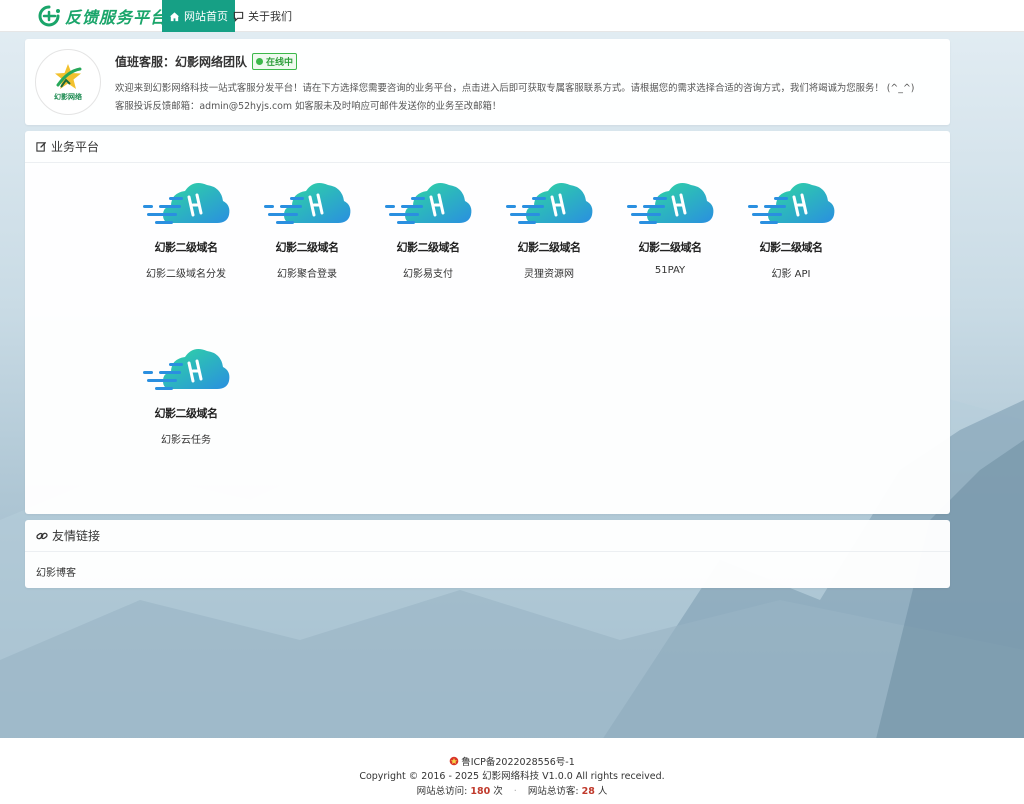 This screenshot has width=1024, height=804. I want to click on top-navbar: 反馈服务平台 网站首页 关于我们, so click(512, 16).